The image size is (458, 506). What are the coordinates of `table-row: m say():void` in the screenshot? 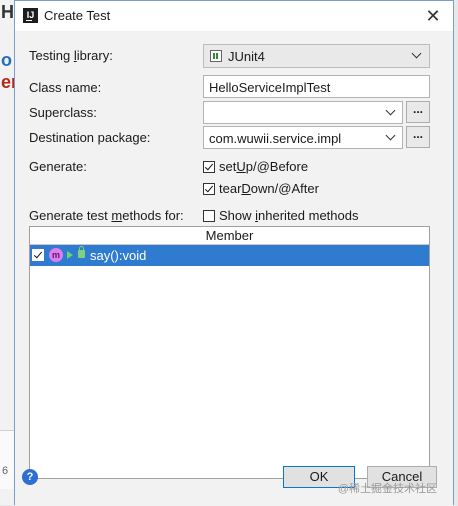 It's located at (229, 255).